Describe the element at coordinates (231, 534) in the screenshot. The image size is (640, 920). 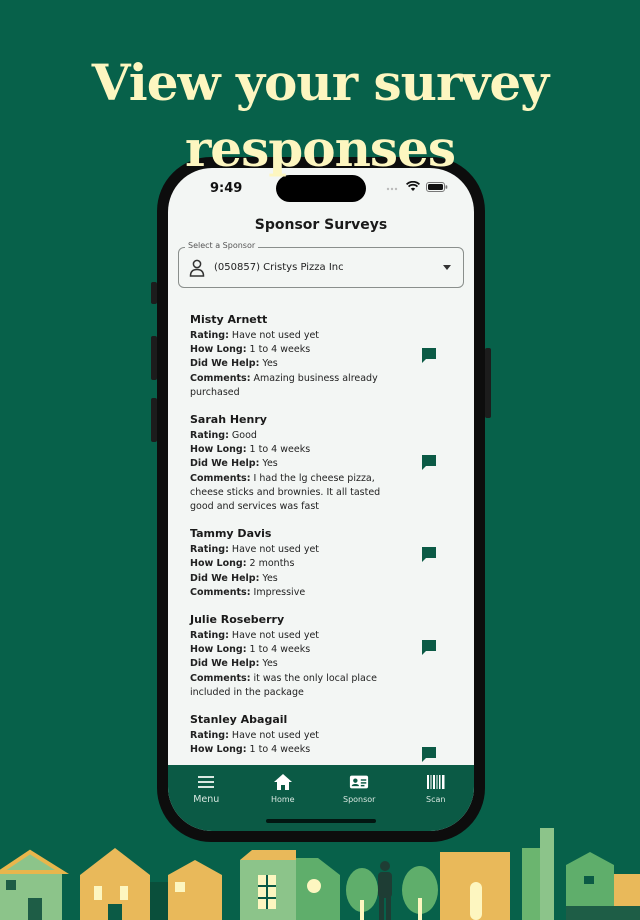
I see `respondent-name: Tammy Davis` at that location.